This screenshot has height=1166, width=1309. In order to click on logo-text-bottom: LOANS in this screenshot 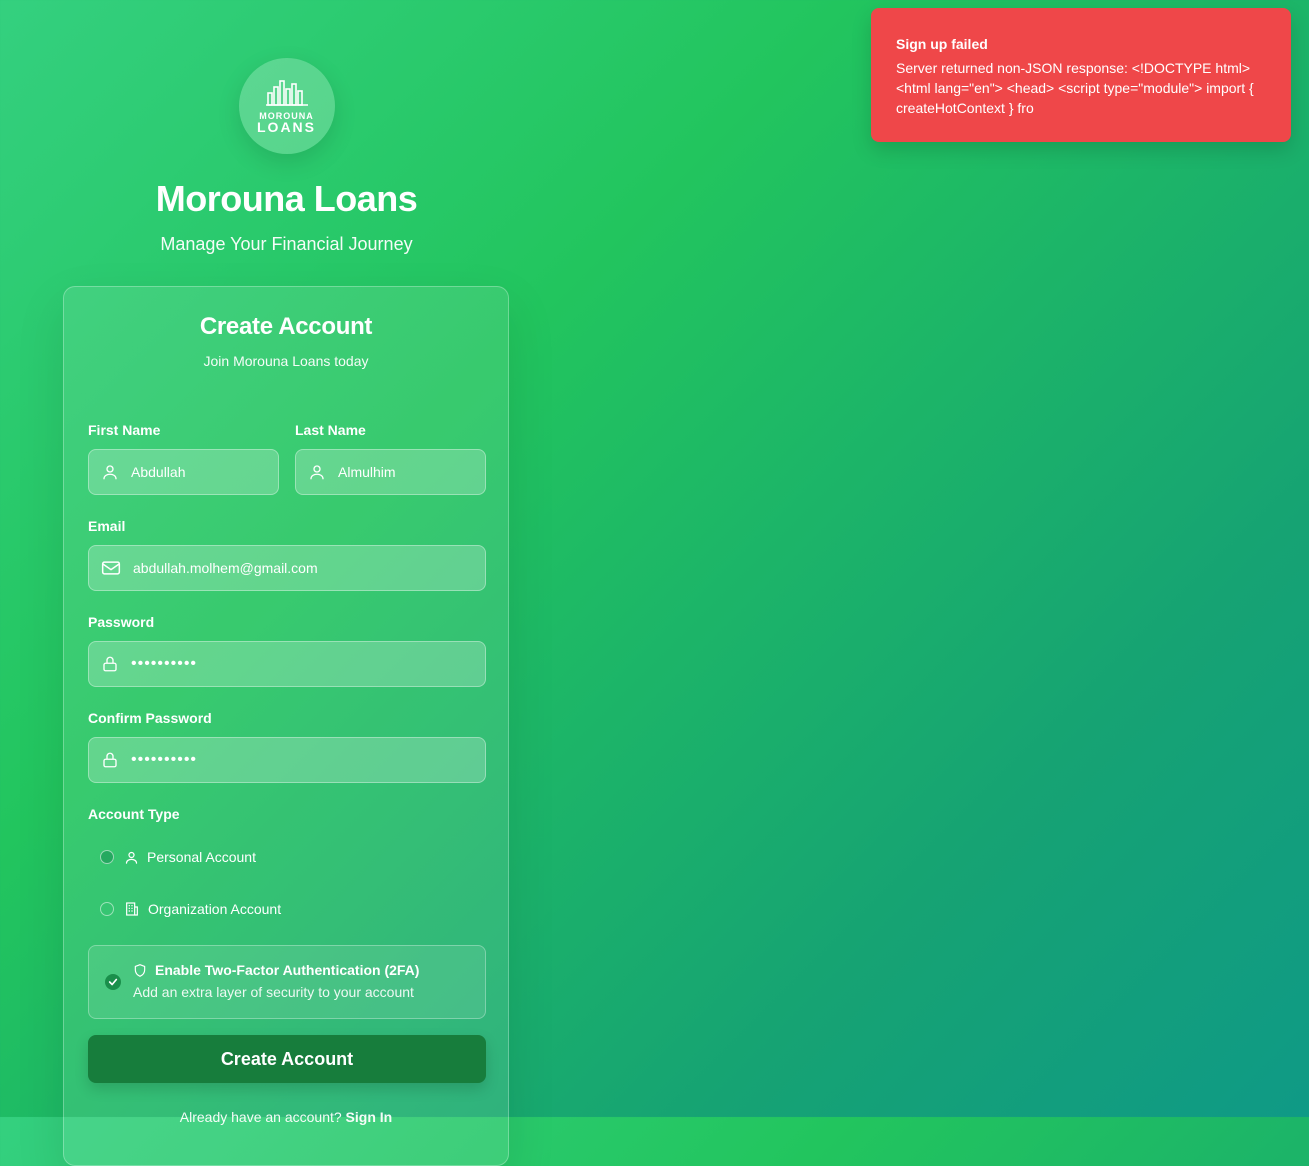, I will do `click(286, 127)`.